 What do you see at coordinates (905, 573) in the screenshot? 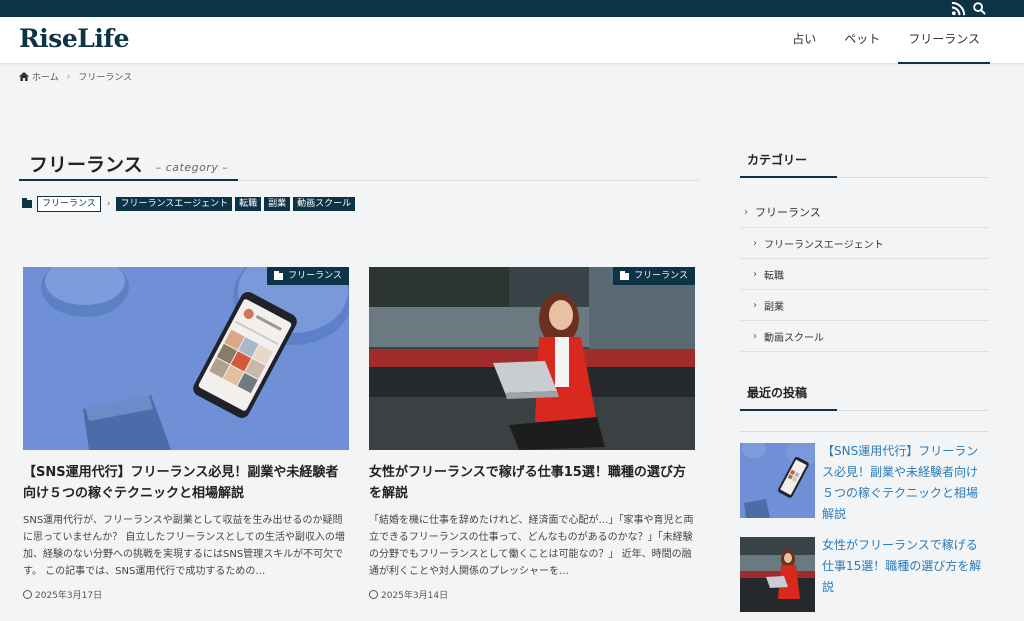
I see `recent-post-title: 女性がフリーランスで稼げる仕事15選！職種の選び方を解説` at bounding box center [905, 573].